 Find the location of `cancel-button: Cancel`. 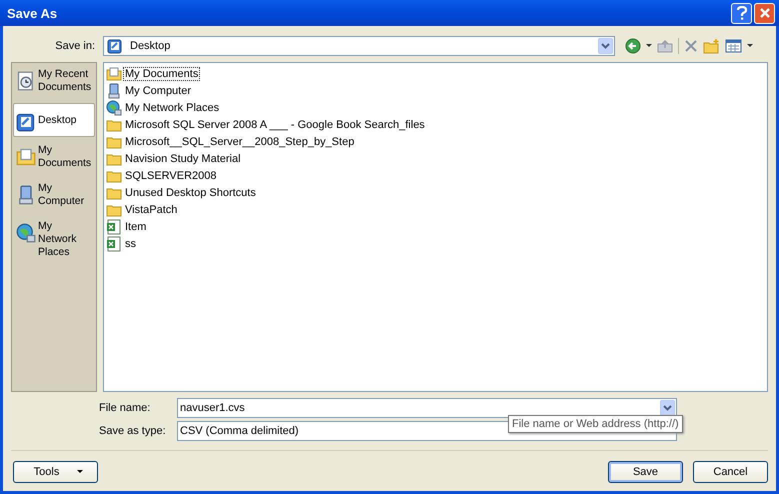

cancel-button: Cancel is located at coordinates (730, 472).